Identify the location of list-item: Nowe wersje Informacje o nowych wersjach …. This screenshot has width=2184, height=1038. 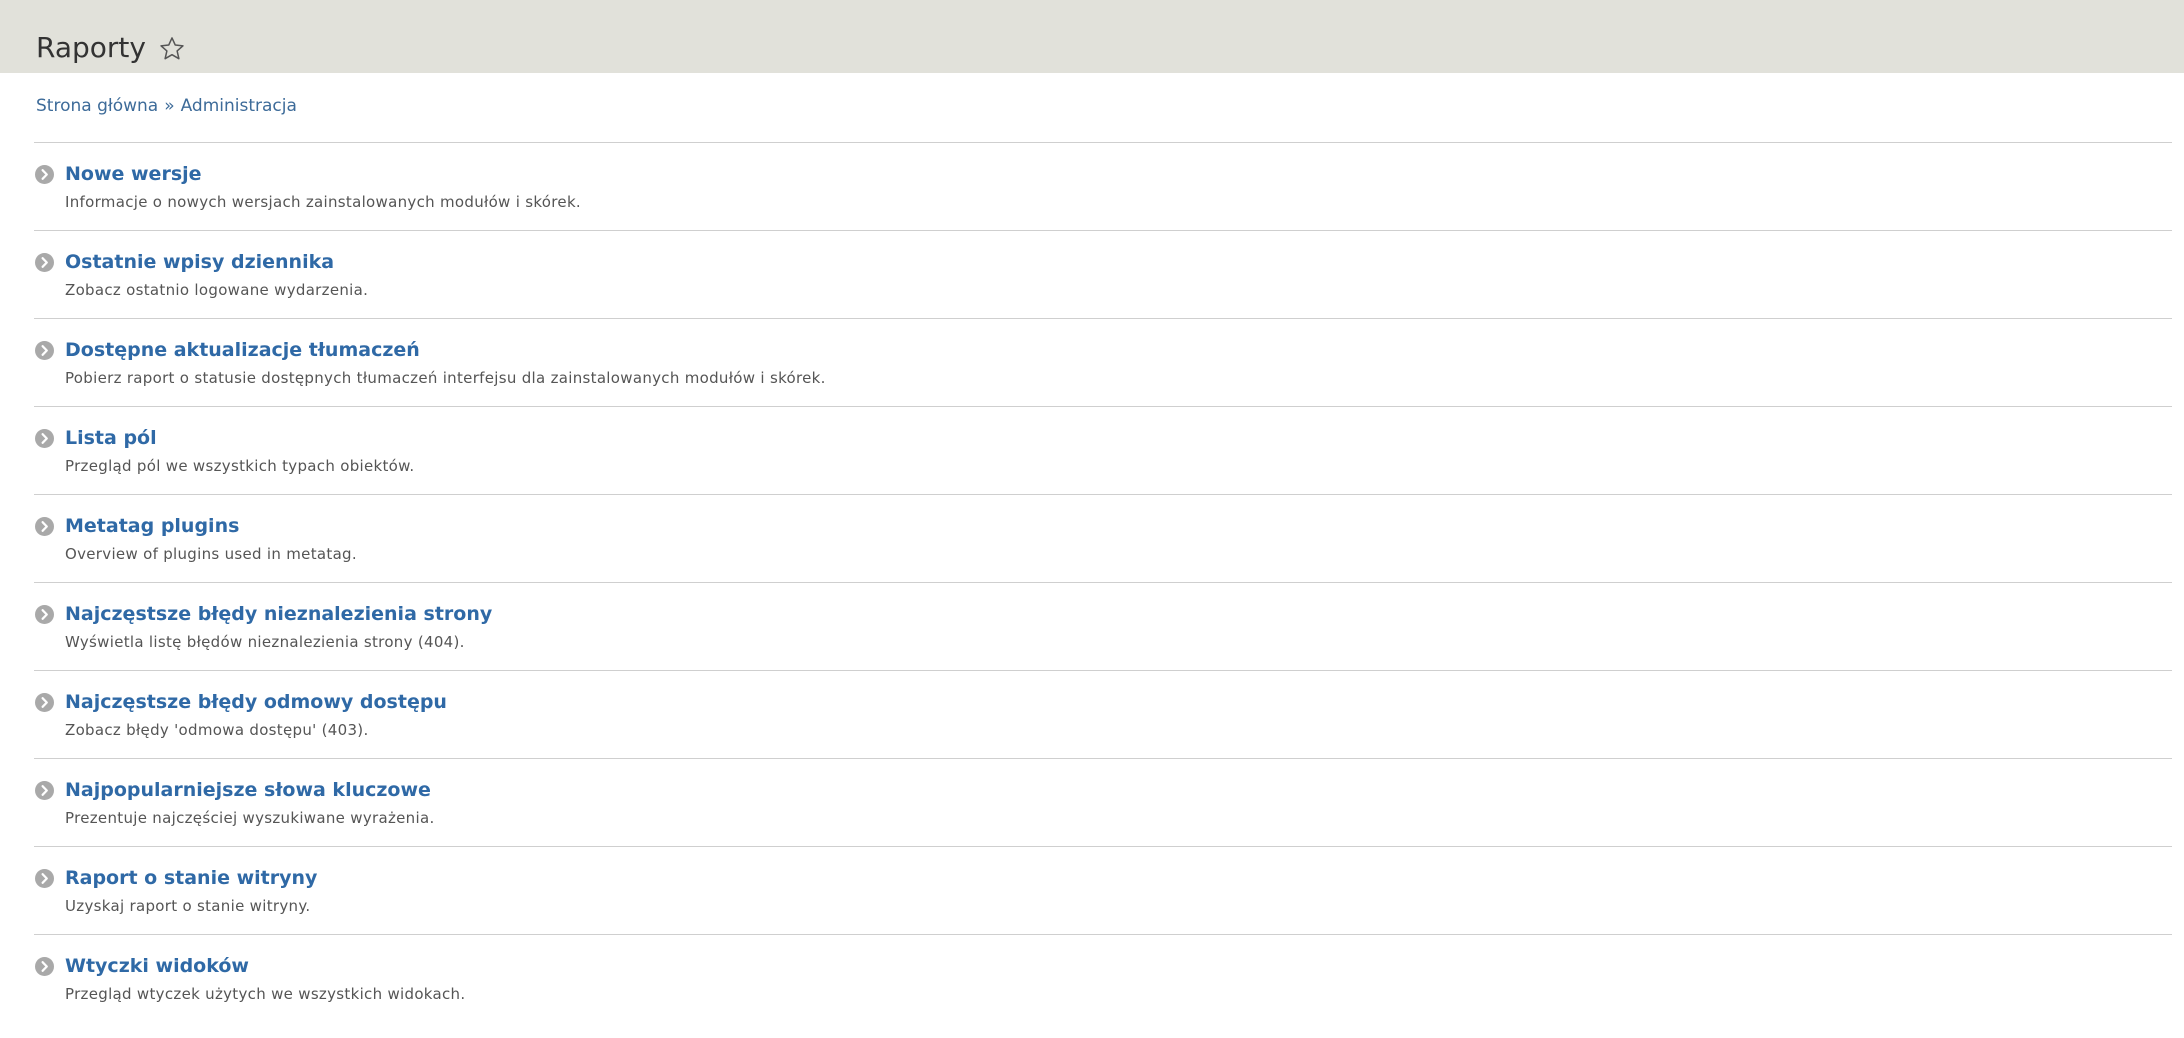
(1103, 186).